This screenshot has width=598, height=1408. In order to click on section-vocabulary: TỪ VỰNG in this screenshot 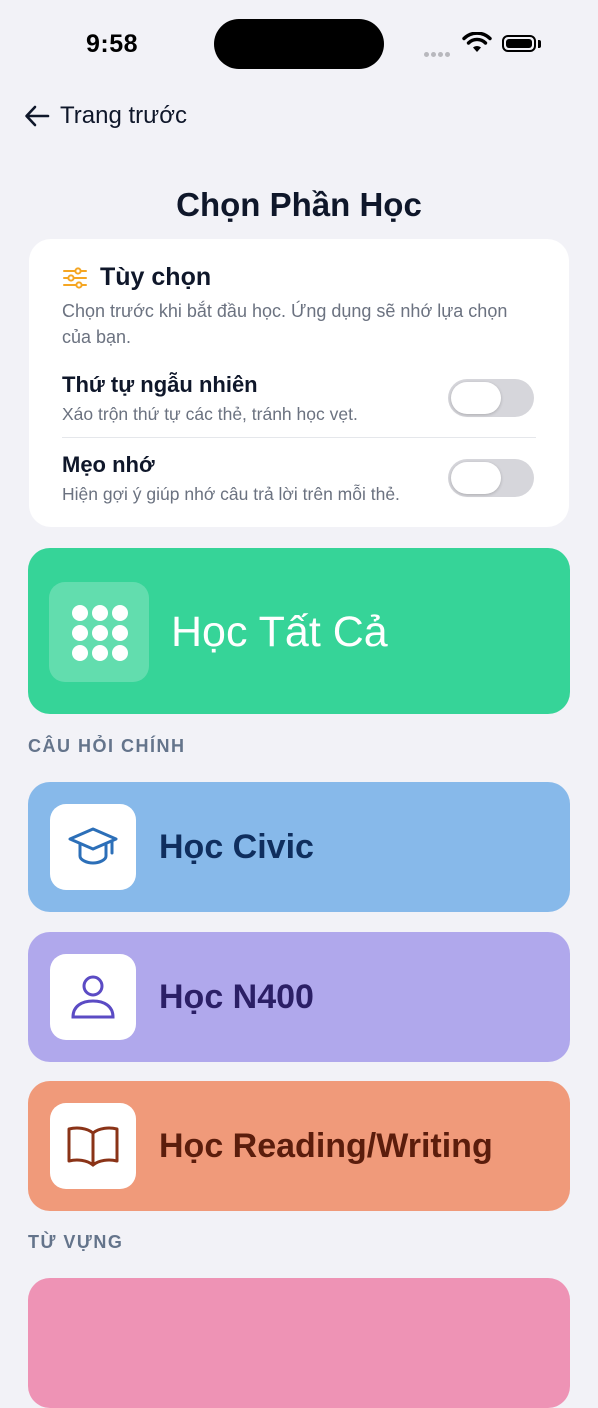, I will do `click(76, 1242)`.